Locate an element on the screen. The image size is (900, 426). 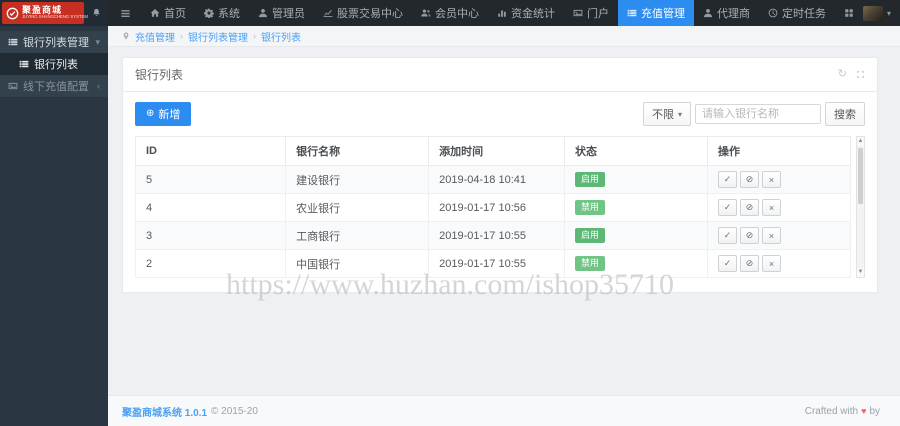
gear-icon is located at coordinates (209, 13).